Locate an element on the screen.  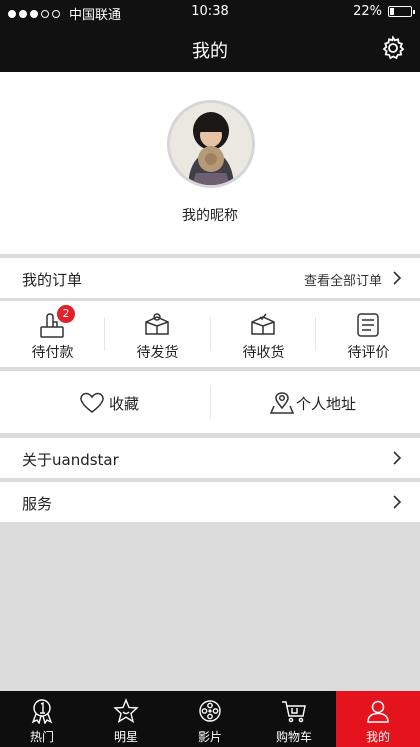
tab-films: 影片 is located at coordinates (210, 719).